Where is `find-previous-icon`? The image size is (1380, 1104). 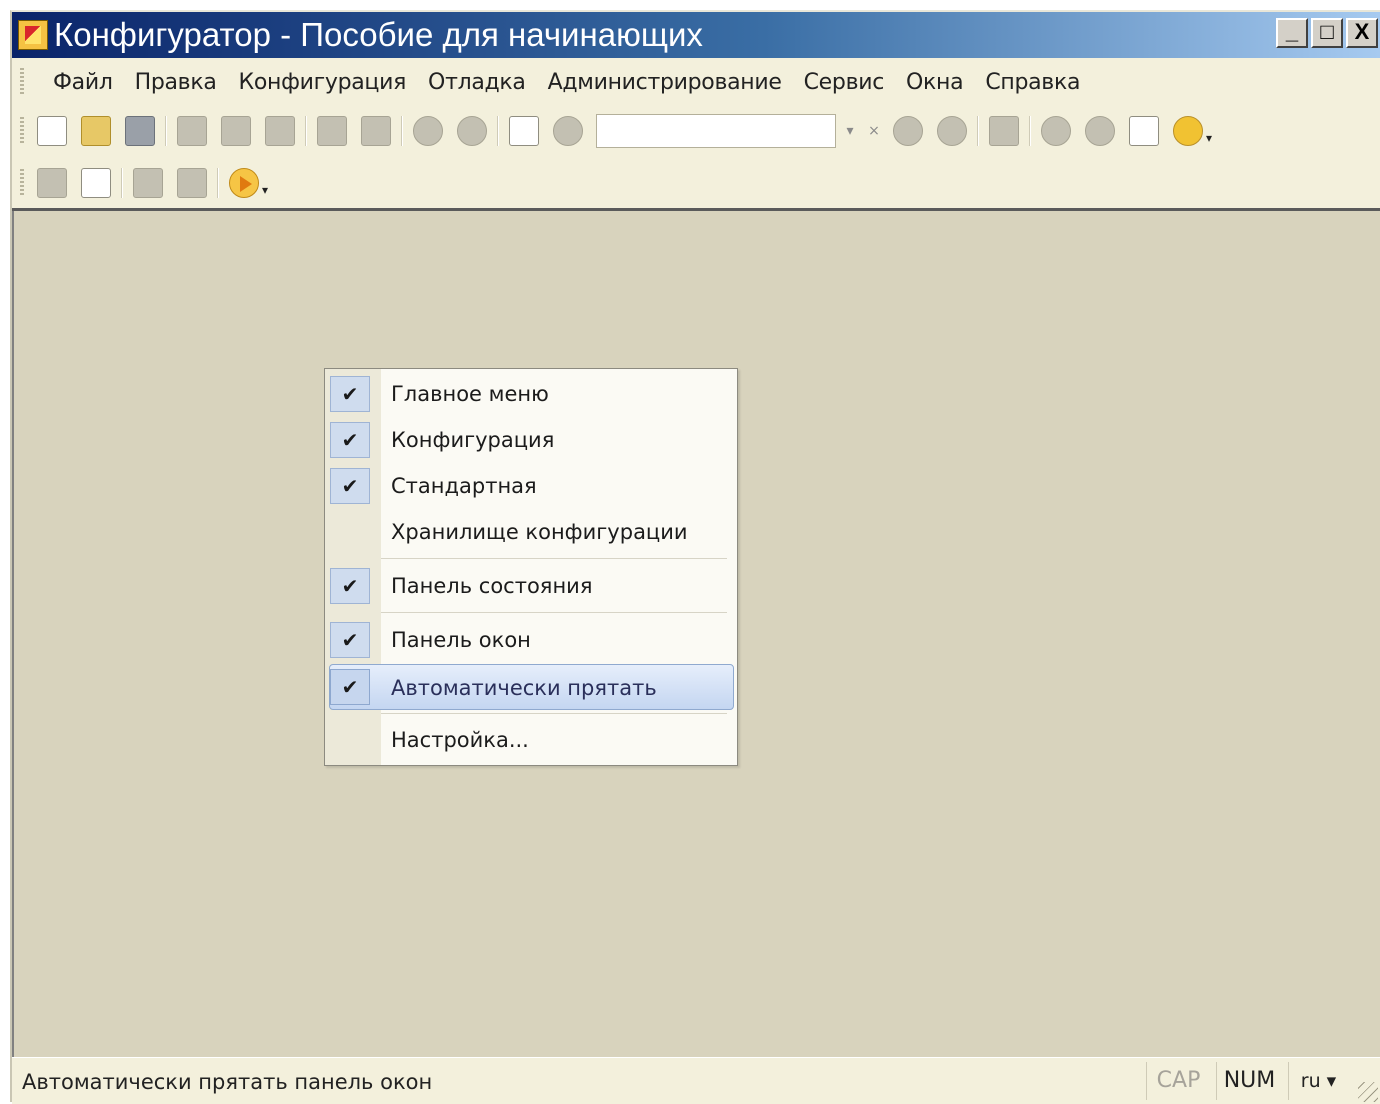
find-previous-icon is located at coordinates (952, 131).